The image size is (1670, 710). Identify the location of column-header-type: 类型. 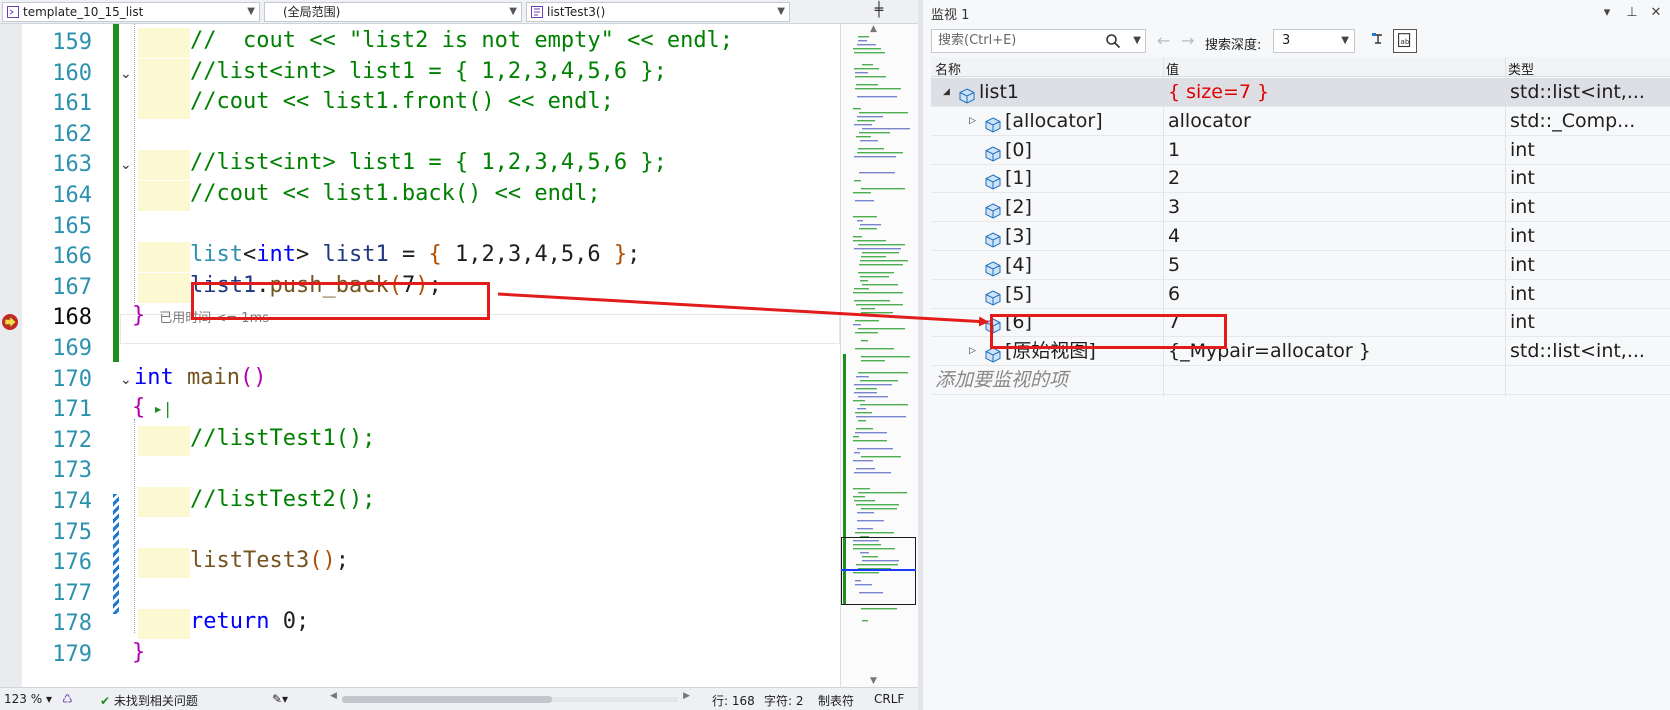
(1521, 68).